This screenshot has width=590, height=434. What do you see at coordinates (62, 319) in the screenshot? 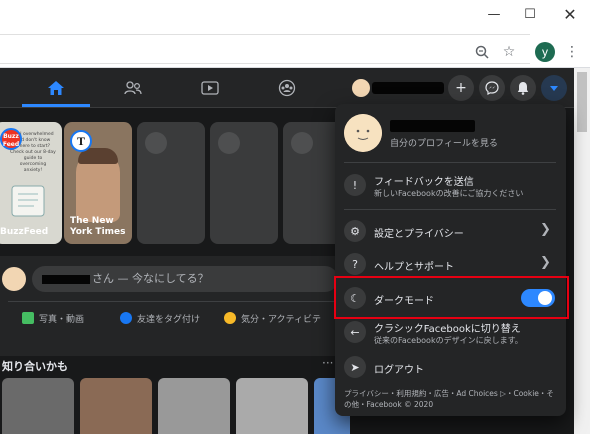
I see `action-label: 写真・動画` at bounding box center [62, 319].